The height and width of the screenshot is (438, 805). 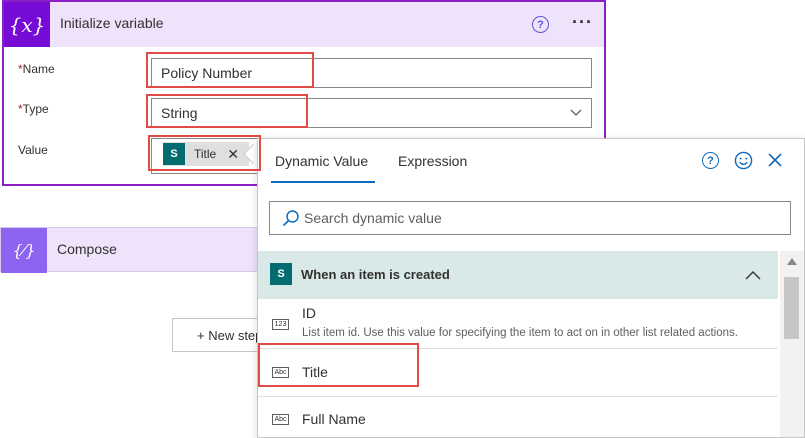 I want to click on type-field-label: *Type, so click(x=33, y=109).